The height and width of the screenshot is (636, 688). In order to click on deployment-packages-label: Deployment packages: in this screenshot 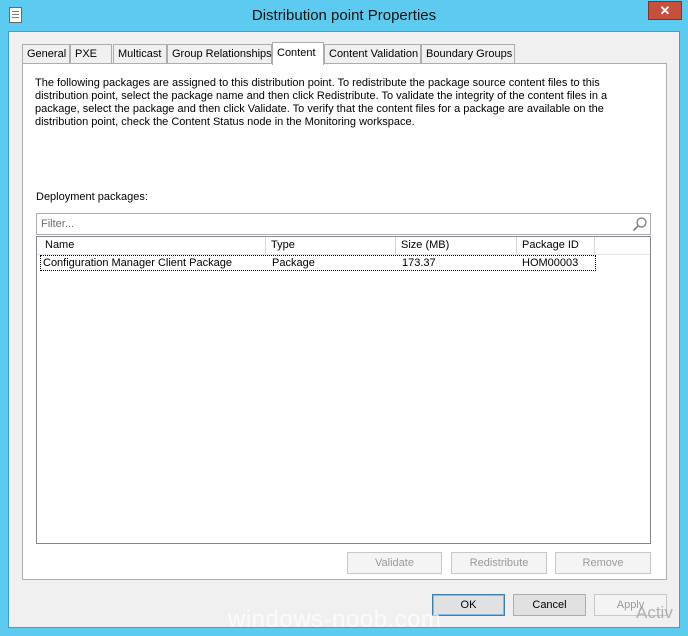, I will do `click(92, 197)`.